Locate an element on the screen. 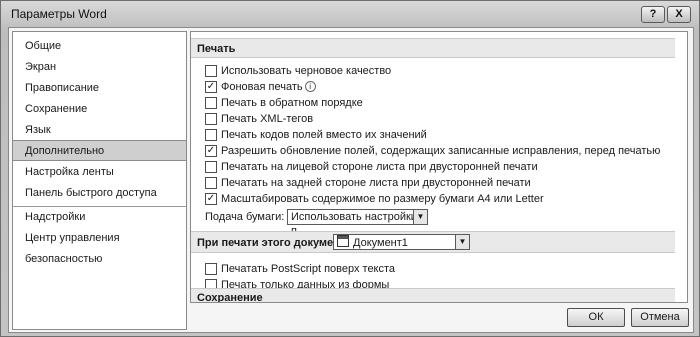 The image size is (700, 337). document-section-title: При печати этого документа: is located at coordinates (276, 243).